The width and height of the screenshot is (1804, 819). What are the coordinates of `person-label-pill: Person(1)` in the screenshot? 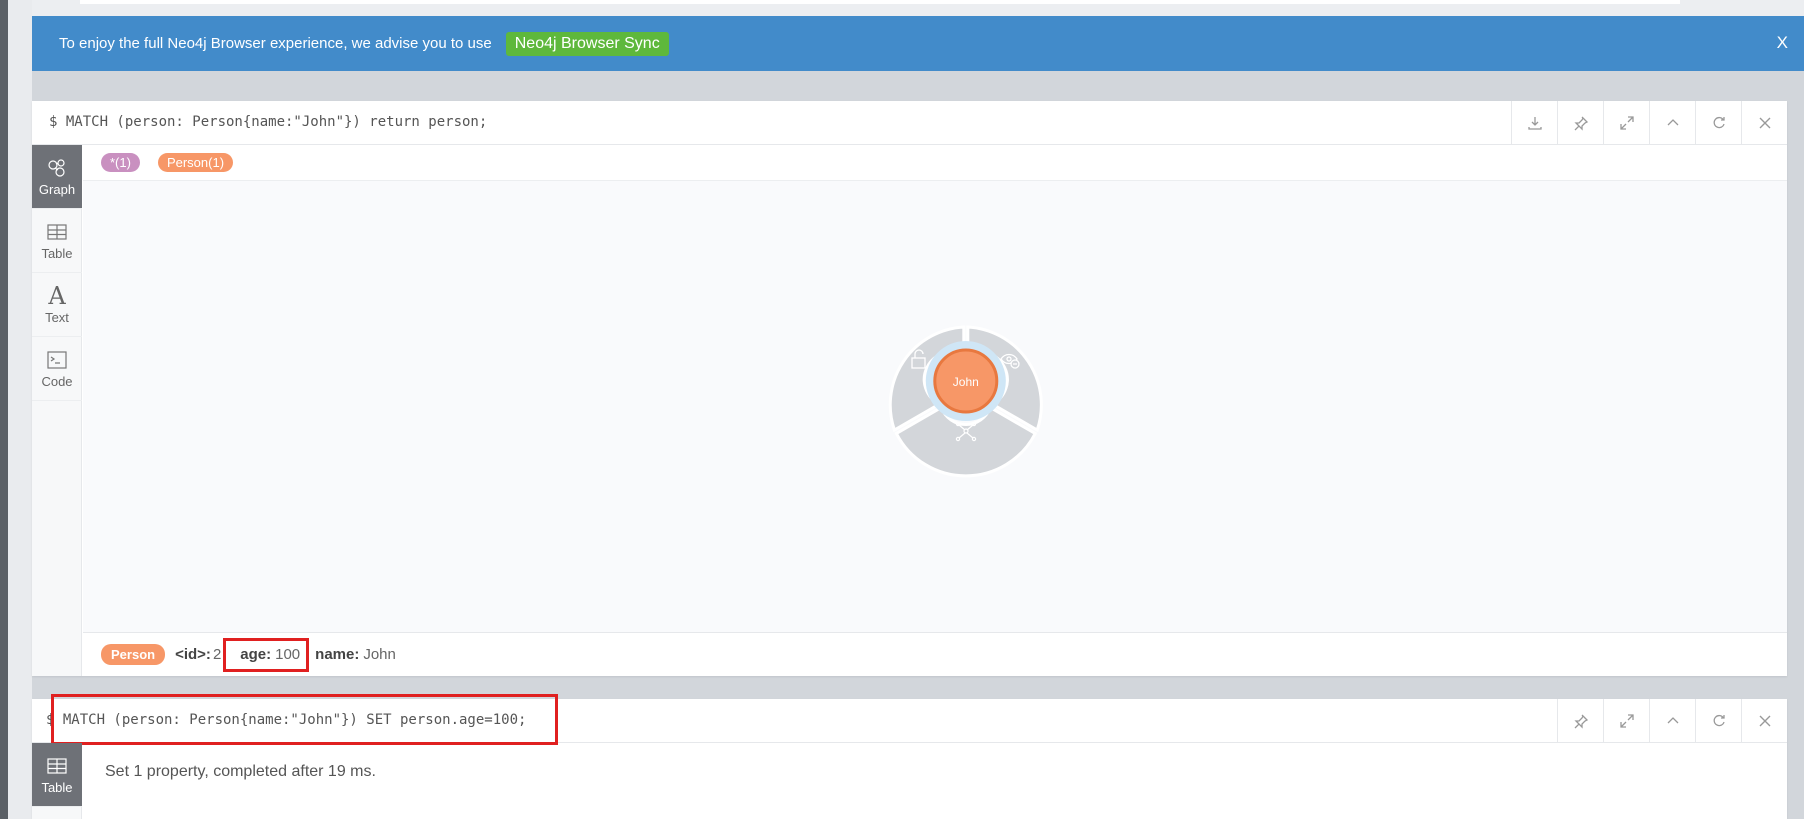 It's located at (195, 162).